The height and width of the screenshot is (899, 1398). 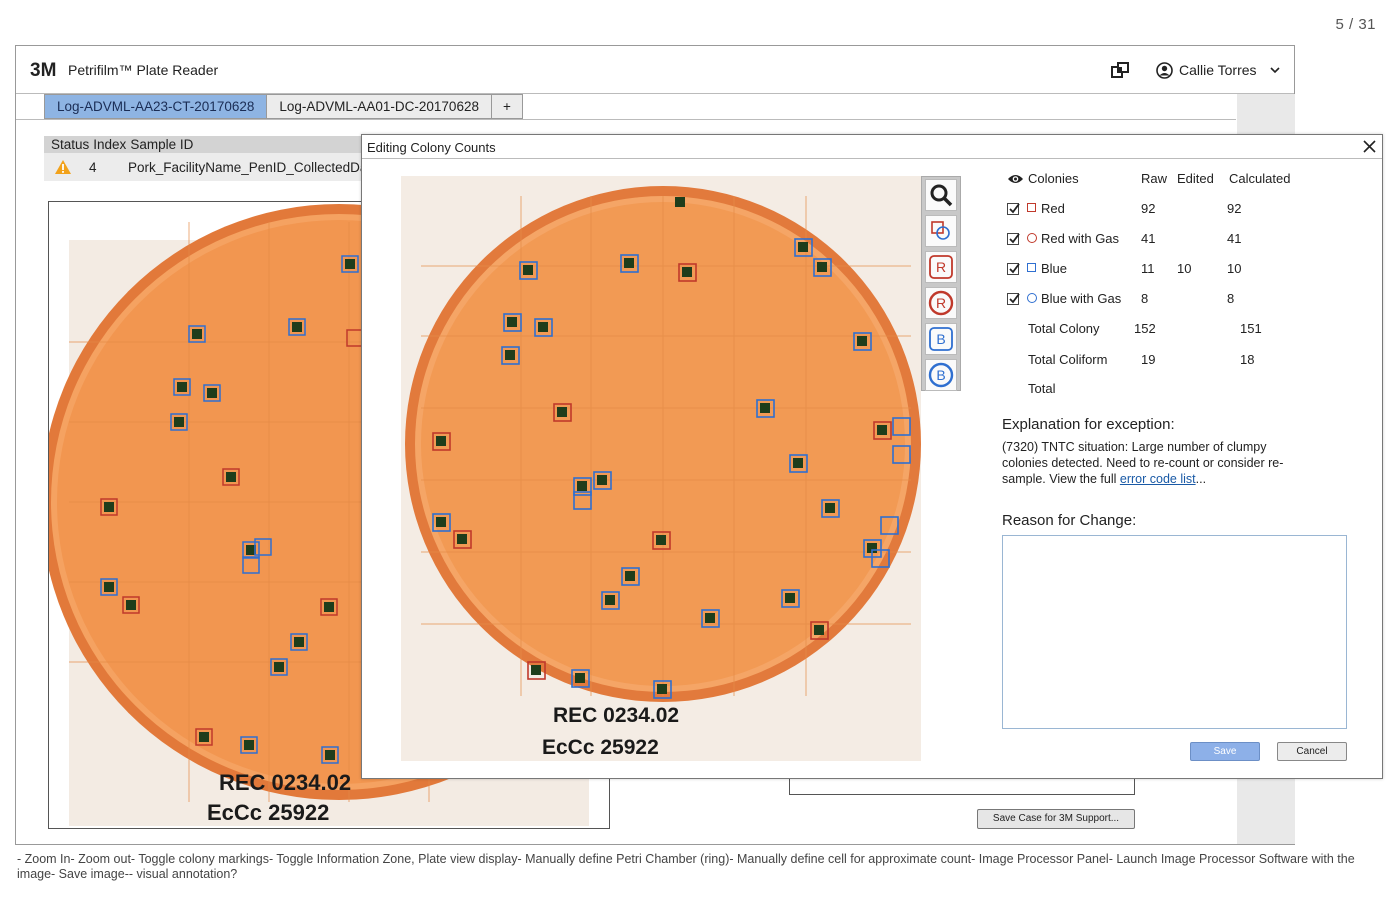 What do you see at coordinates (1148, 268) in the screenshot?
I see `raw-value: 11` at bounding box center [1148, 268].